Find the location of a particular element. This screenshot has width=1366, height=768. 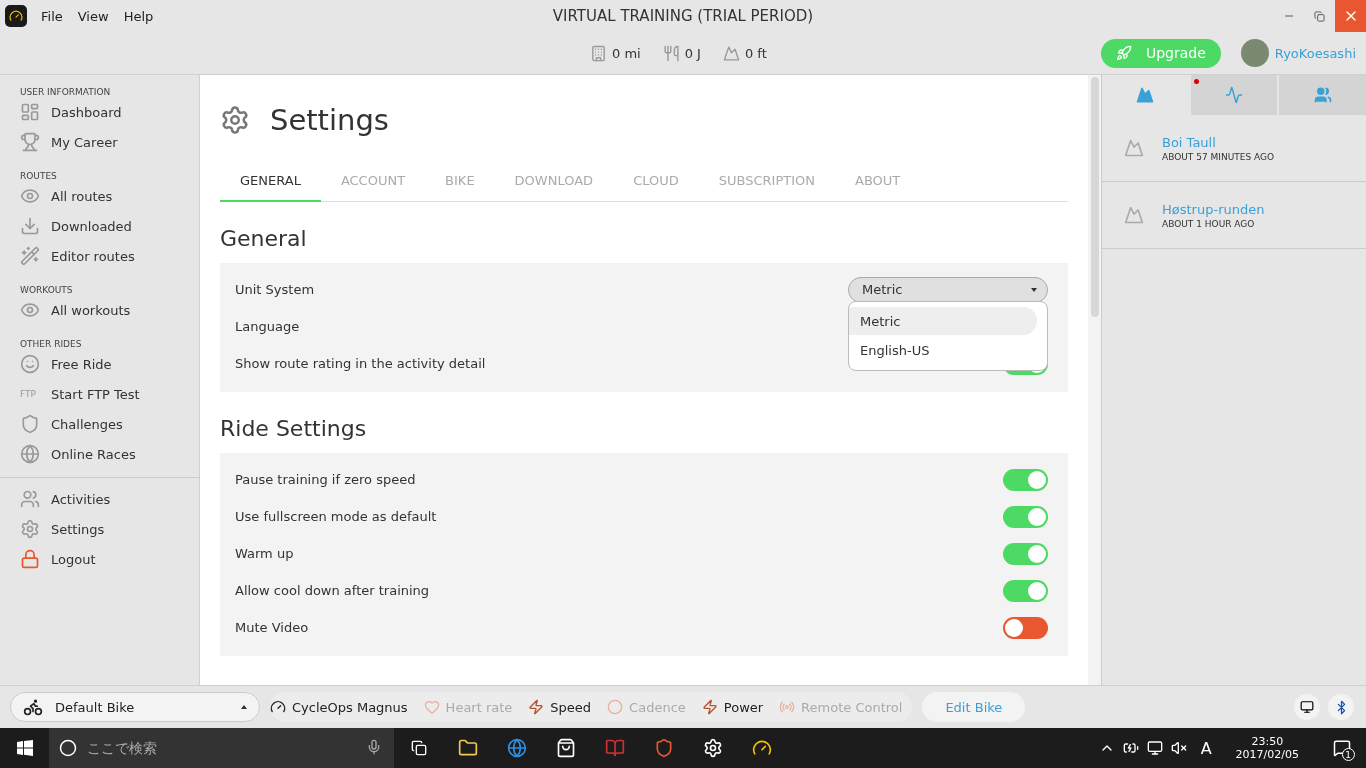

sidebar-item: Challenges is located at coordinates (87, 424).